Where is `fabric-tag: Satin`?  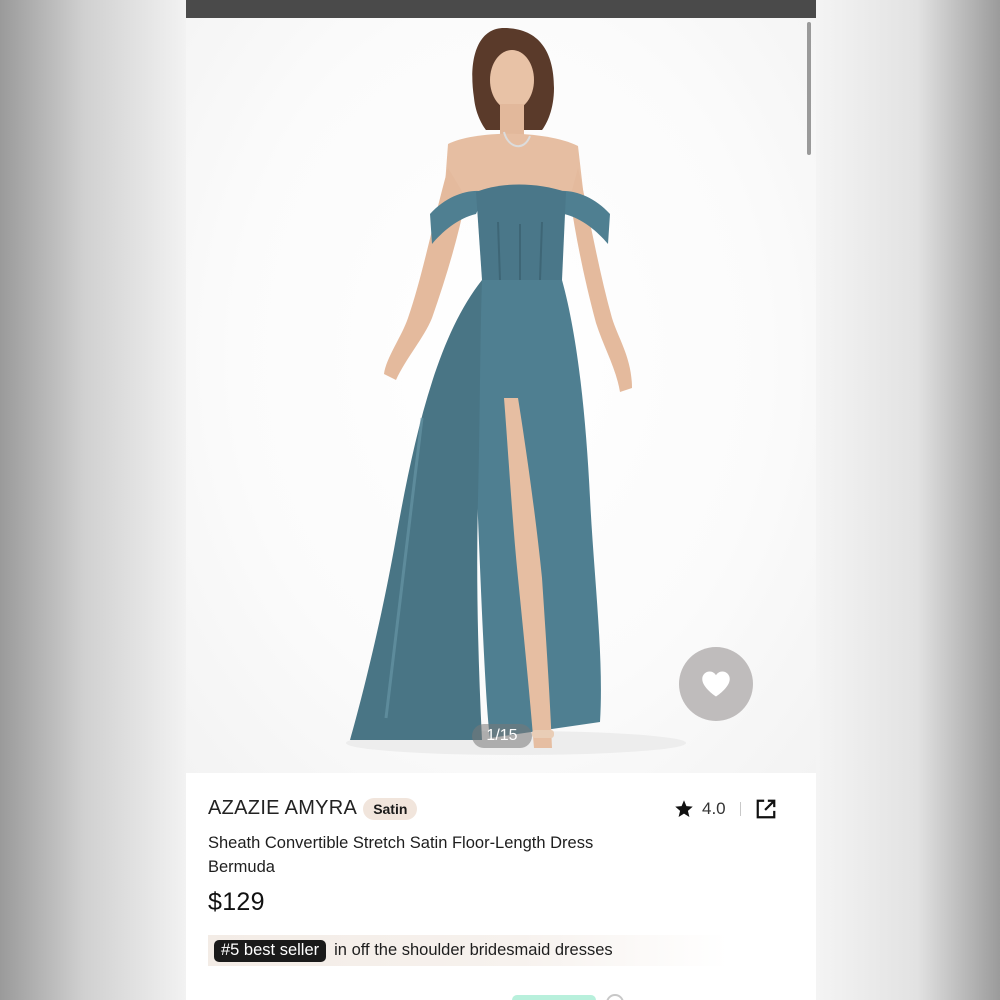 fabric-tag: Satin is located at coordinates (390, 808).